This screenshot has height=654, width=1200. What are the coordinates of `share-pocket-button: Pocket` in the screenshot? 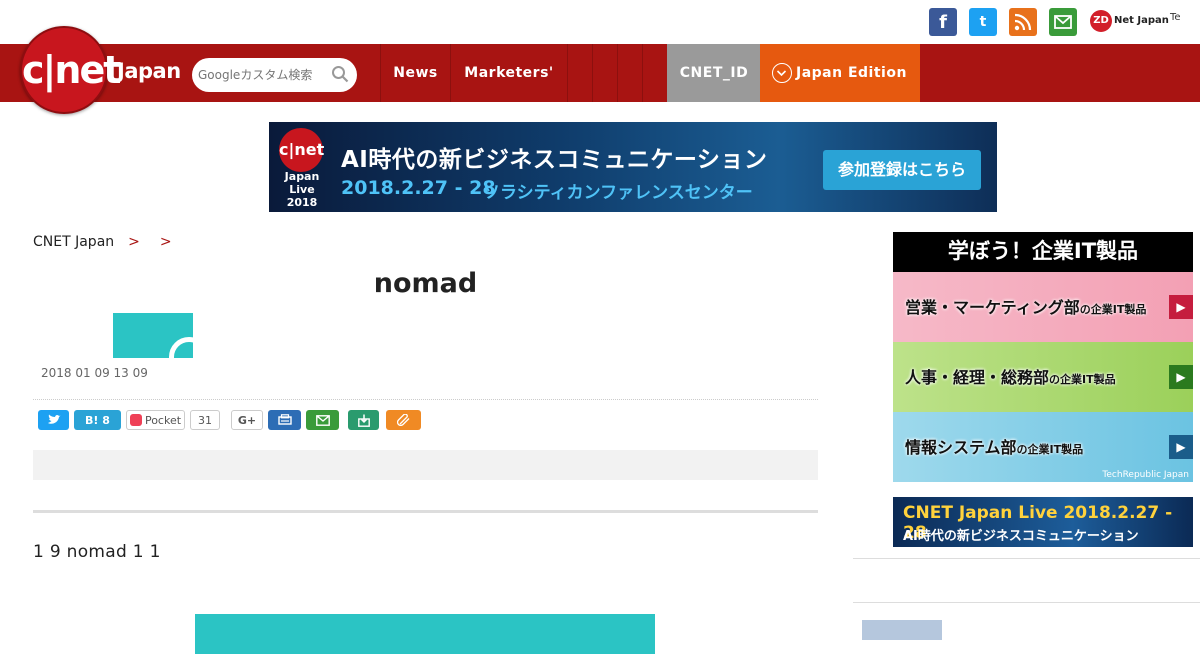 It's located at (155, 420).